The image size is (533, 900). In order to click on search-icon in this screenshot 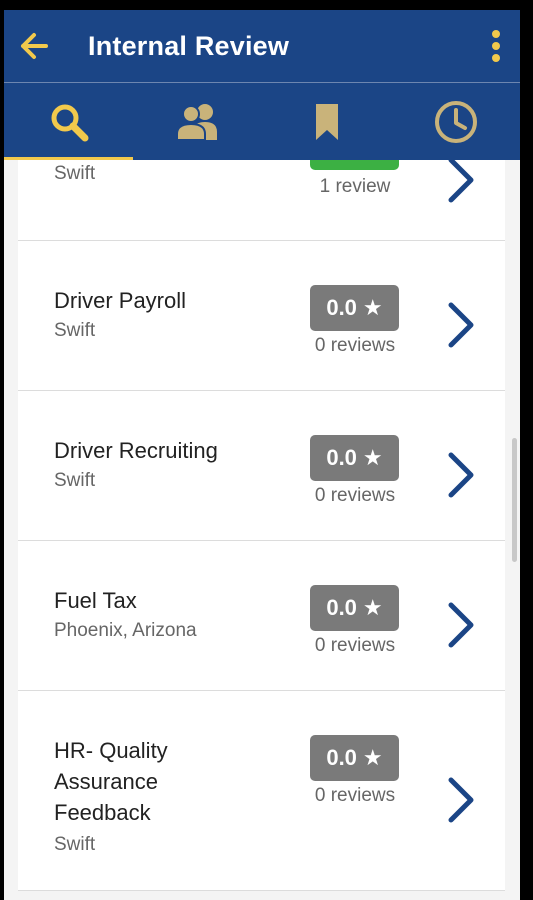, I will do `click(69, 122)`.